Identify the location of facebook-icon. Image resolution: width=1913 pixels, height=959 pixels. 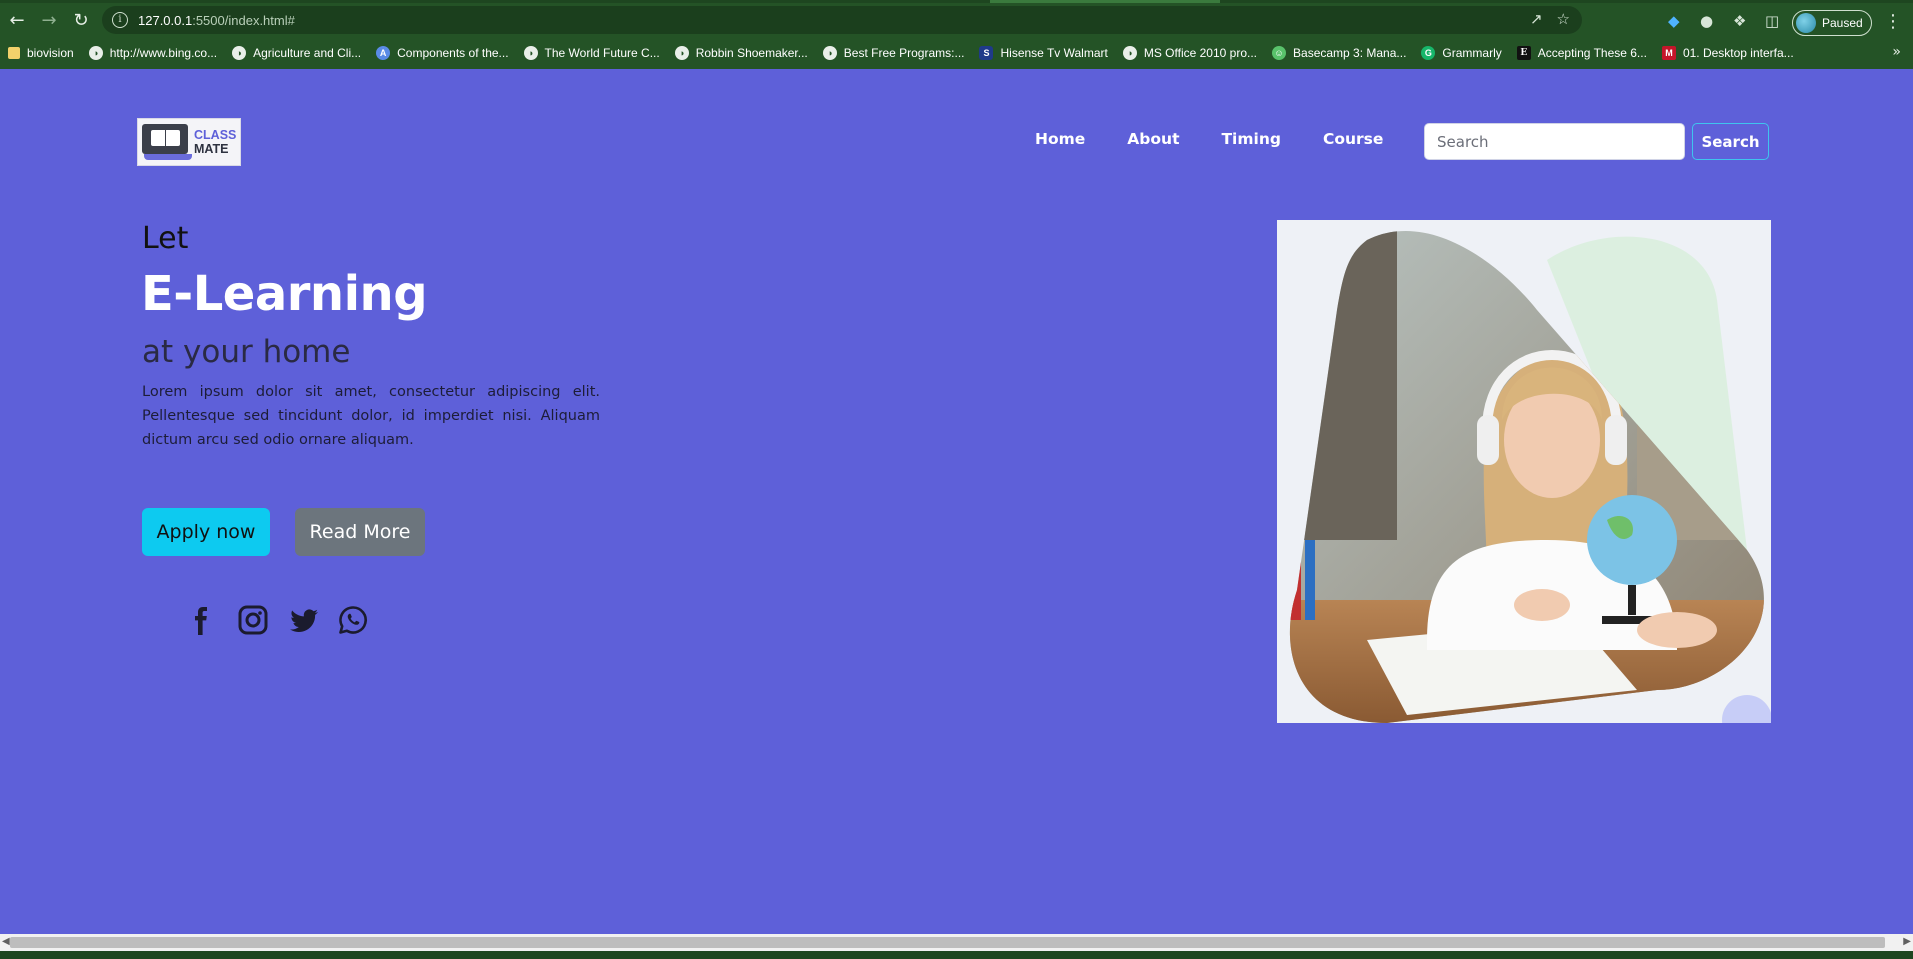
(203, 620).